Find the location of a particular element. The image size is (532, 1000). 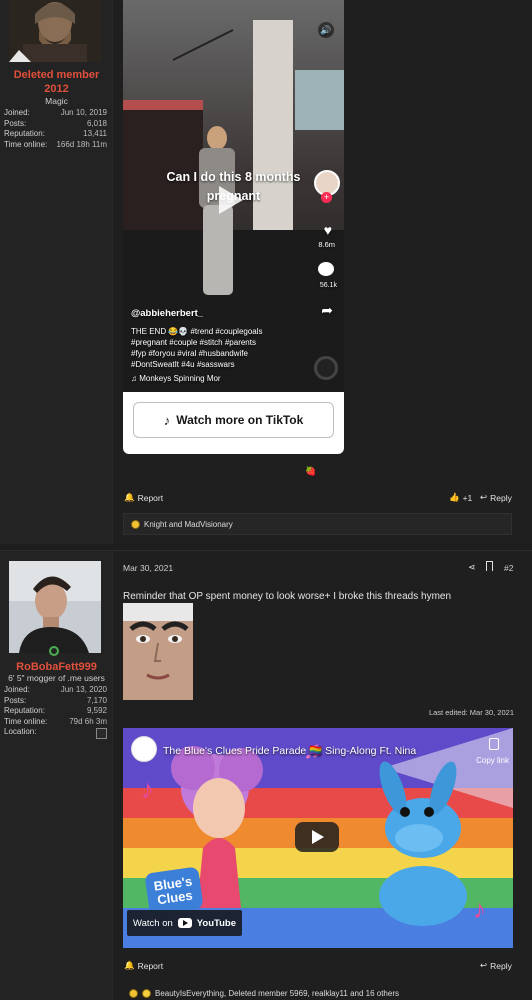

user-title: Magic is located at coordinates (56, 101).